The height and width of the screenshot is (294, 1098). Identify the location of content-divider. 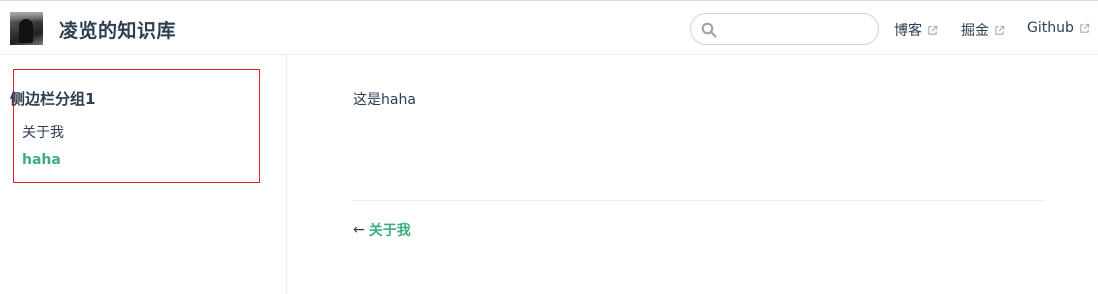
(698, 200).